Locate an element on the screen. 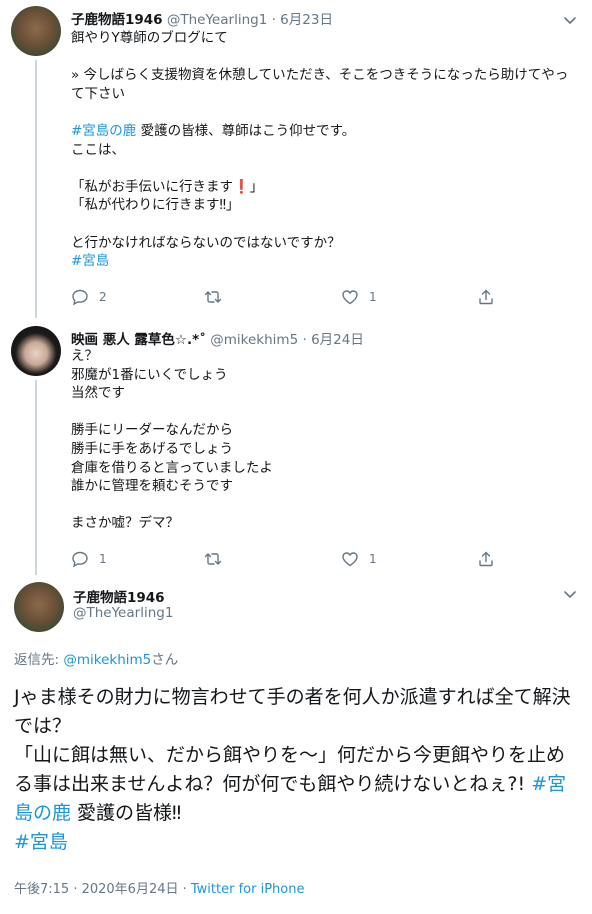  tweet-footer: 午後7:15 · 2020年6月24日 · Twitter for iPhone is located at coordinates (159, 887).